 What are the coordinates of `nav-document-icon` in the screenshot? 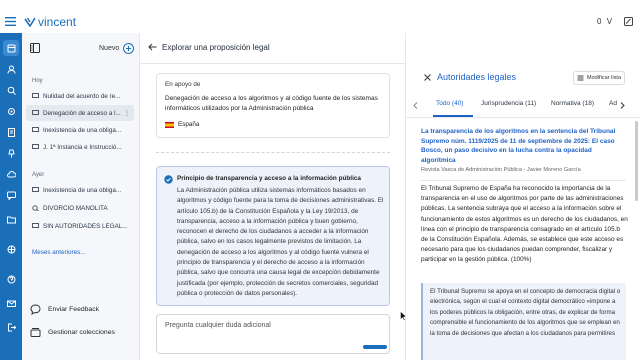 It's located at (11, 132).